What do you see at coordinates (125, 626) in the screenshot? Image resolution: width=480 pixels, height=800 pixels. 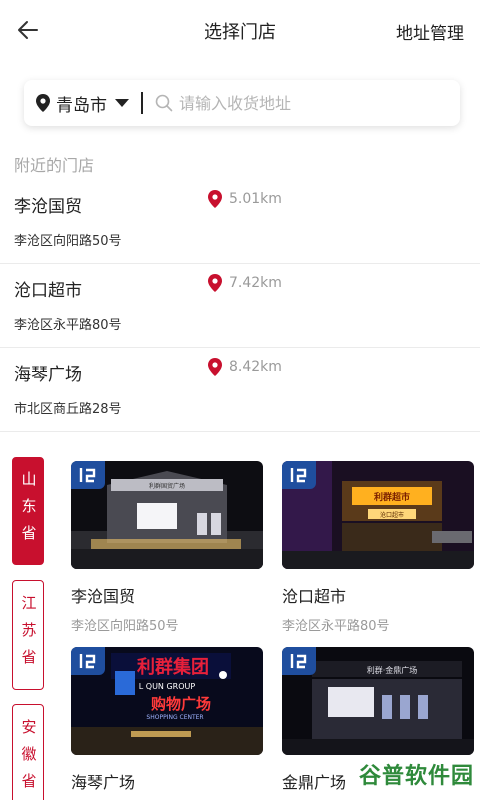 I see `card-store-address: 李沧区向阳路50号` at bounding box center [125, 626].